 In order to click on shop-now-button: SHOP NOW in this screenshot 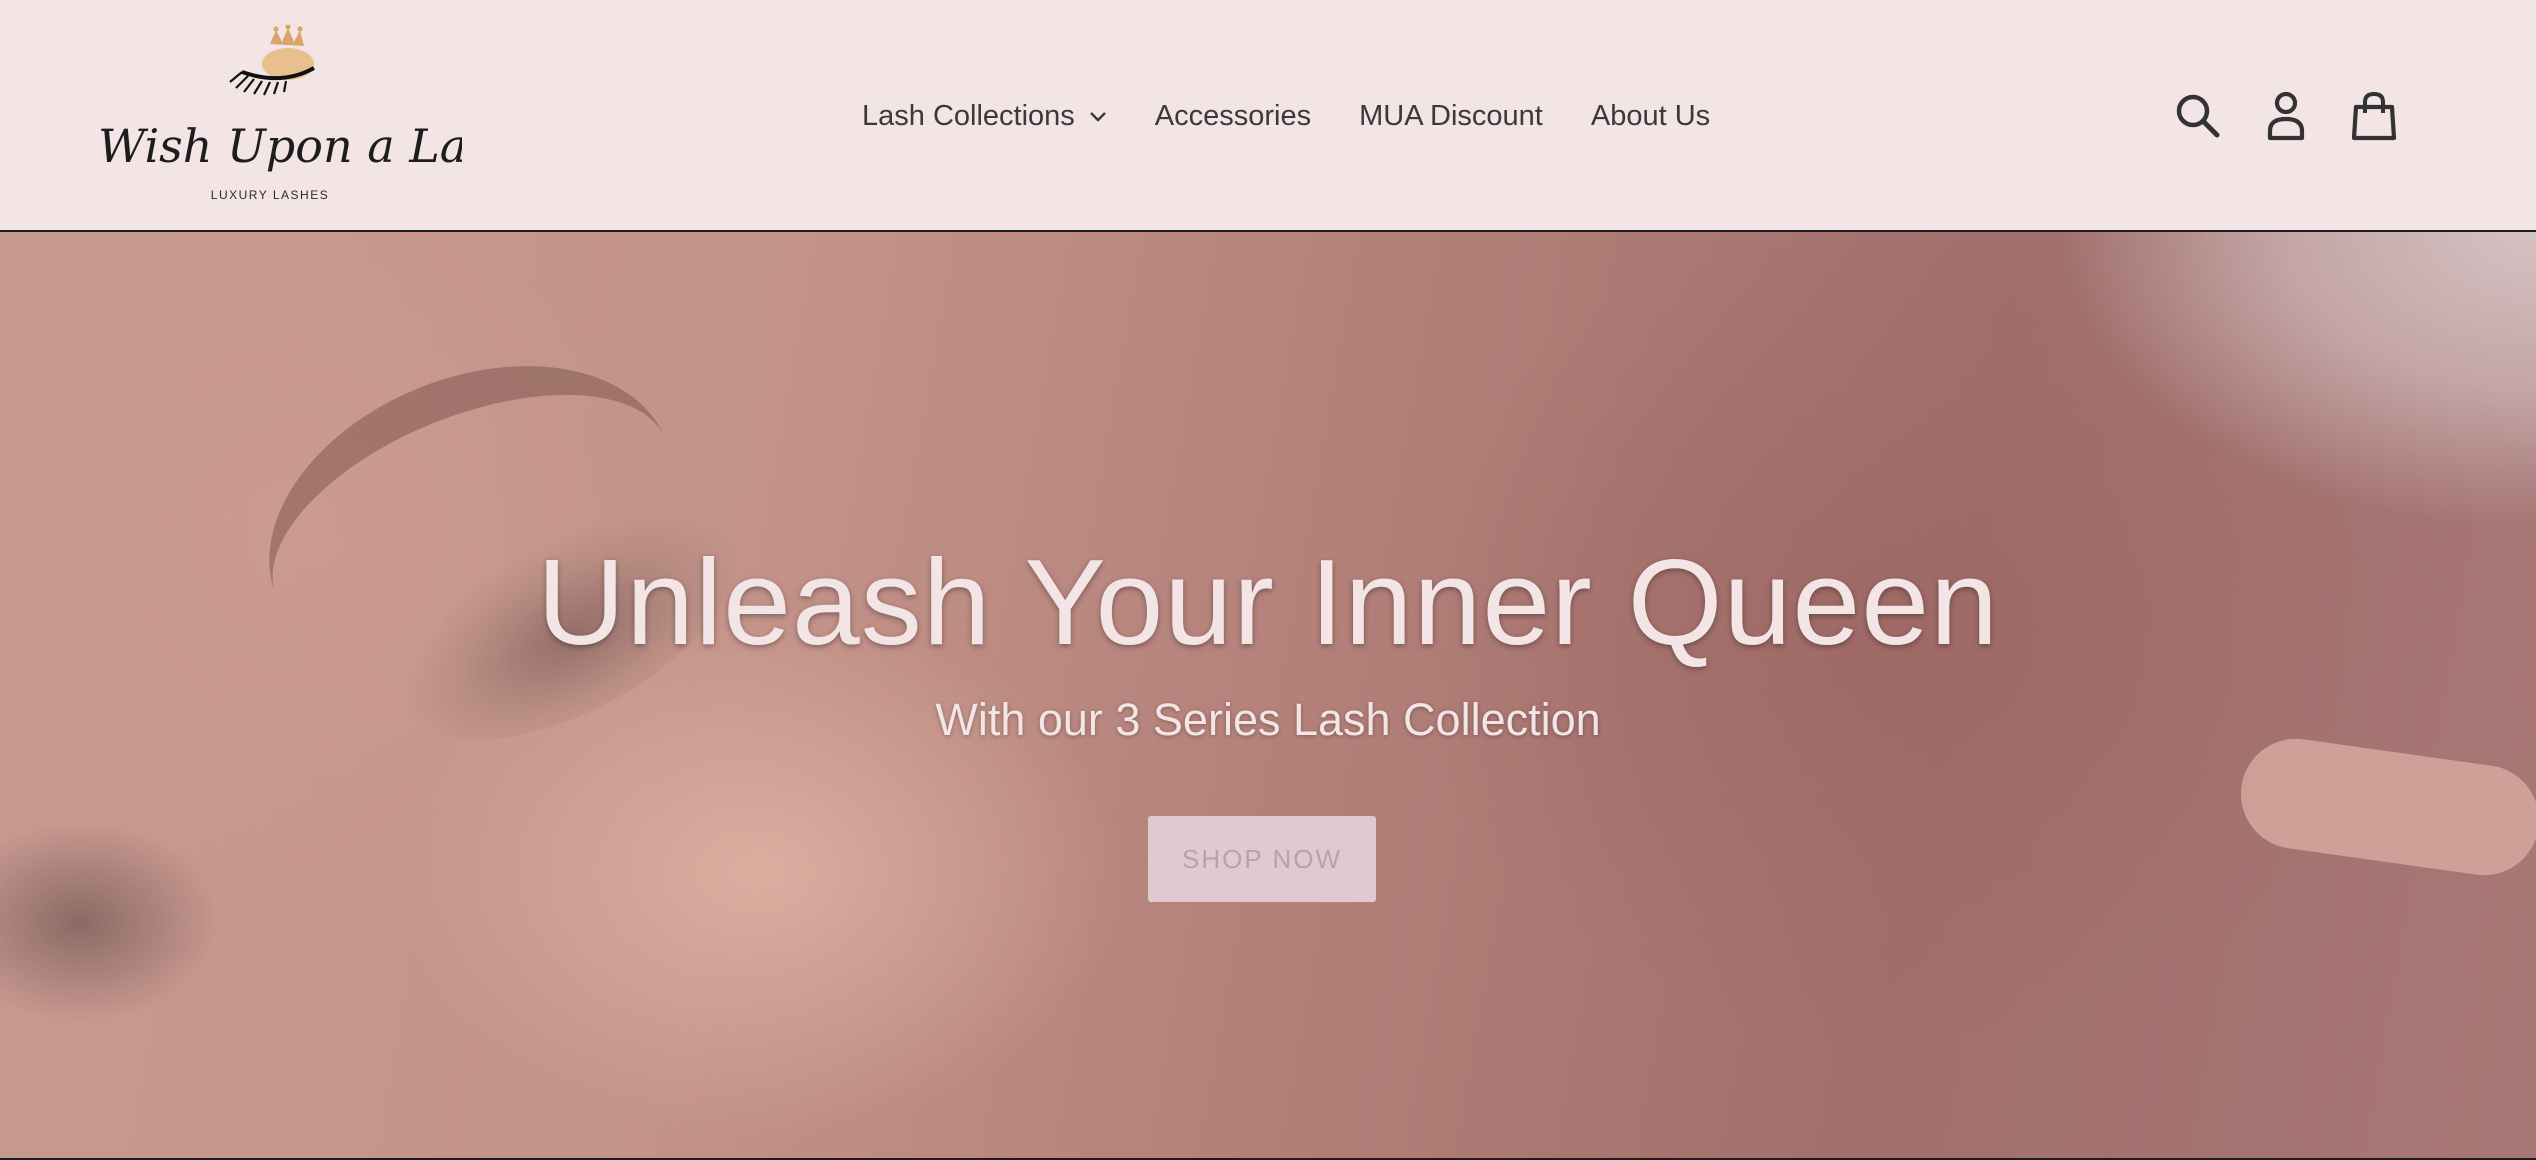, I will do `click(1262, 859)`.